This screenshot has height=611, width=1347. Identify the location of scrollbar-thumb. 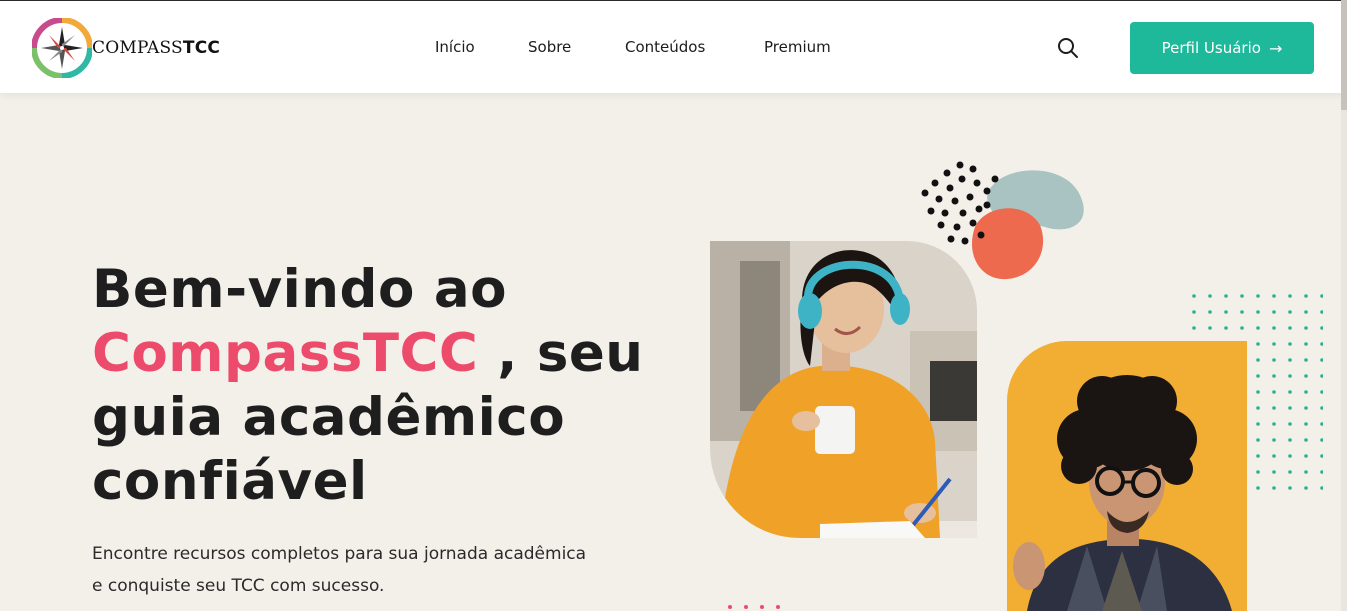
(1344, 55).